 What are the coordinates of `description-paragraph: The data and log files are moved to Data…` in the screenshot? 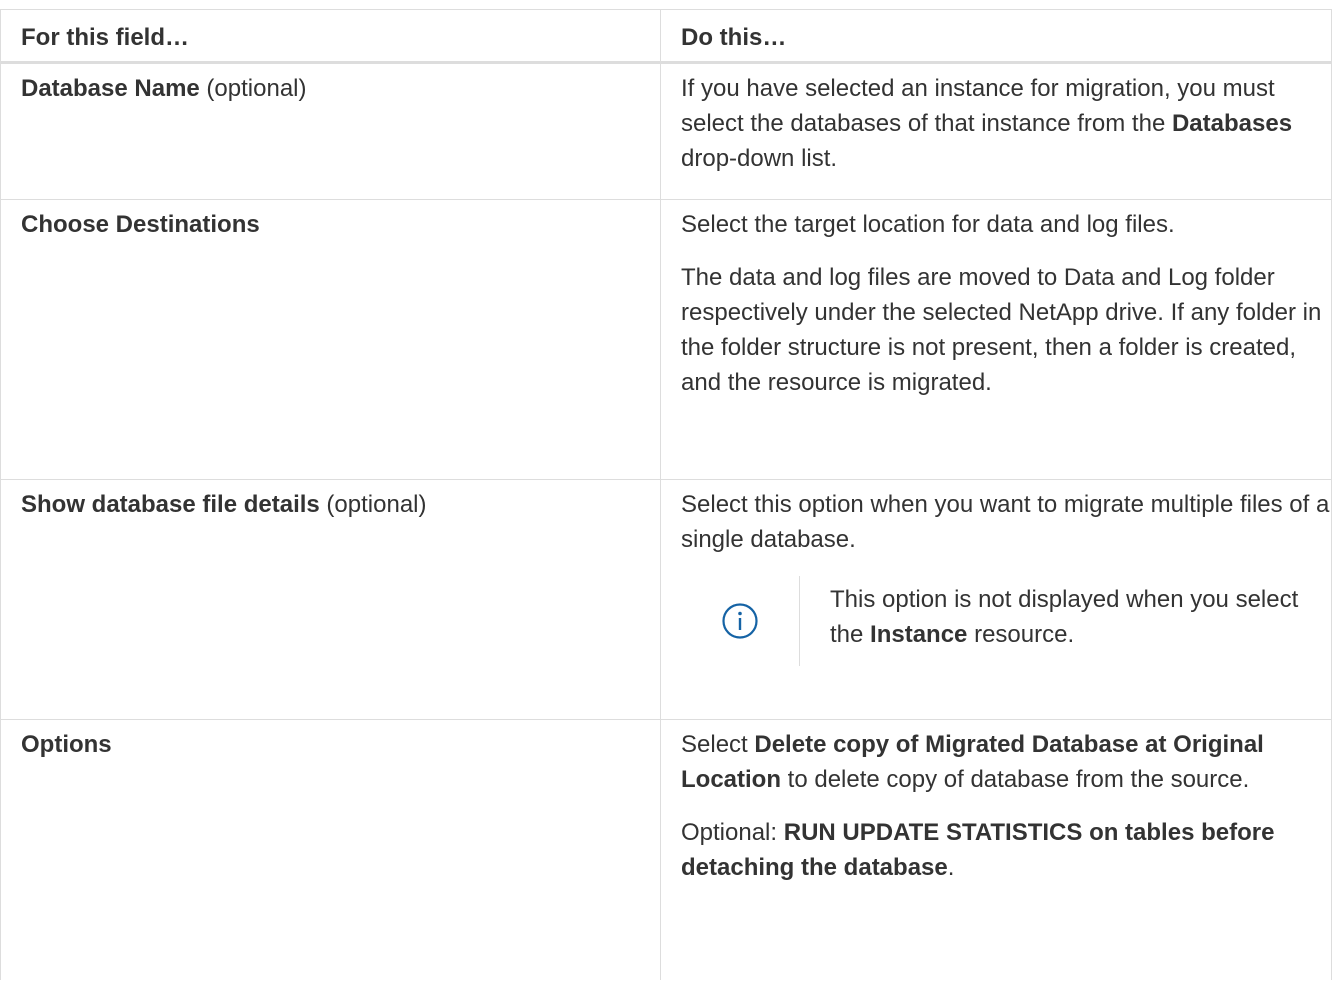 It's located at (1001, 330).